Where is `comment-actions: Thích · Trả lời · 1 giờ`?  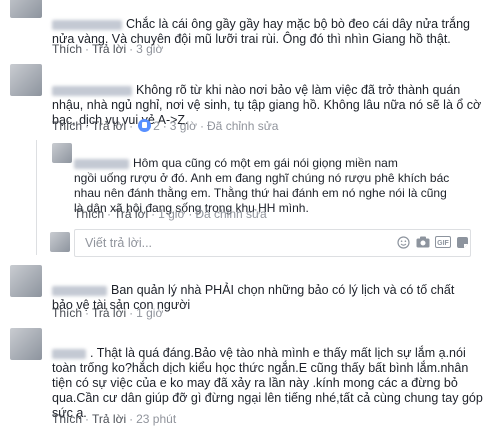 comment-actions: Thích · Trả lời · 1 giờ is located at coordinates (108, 313).